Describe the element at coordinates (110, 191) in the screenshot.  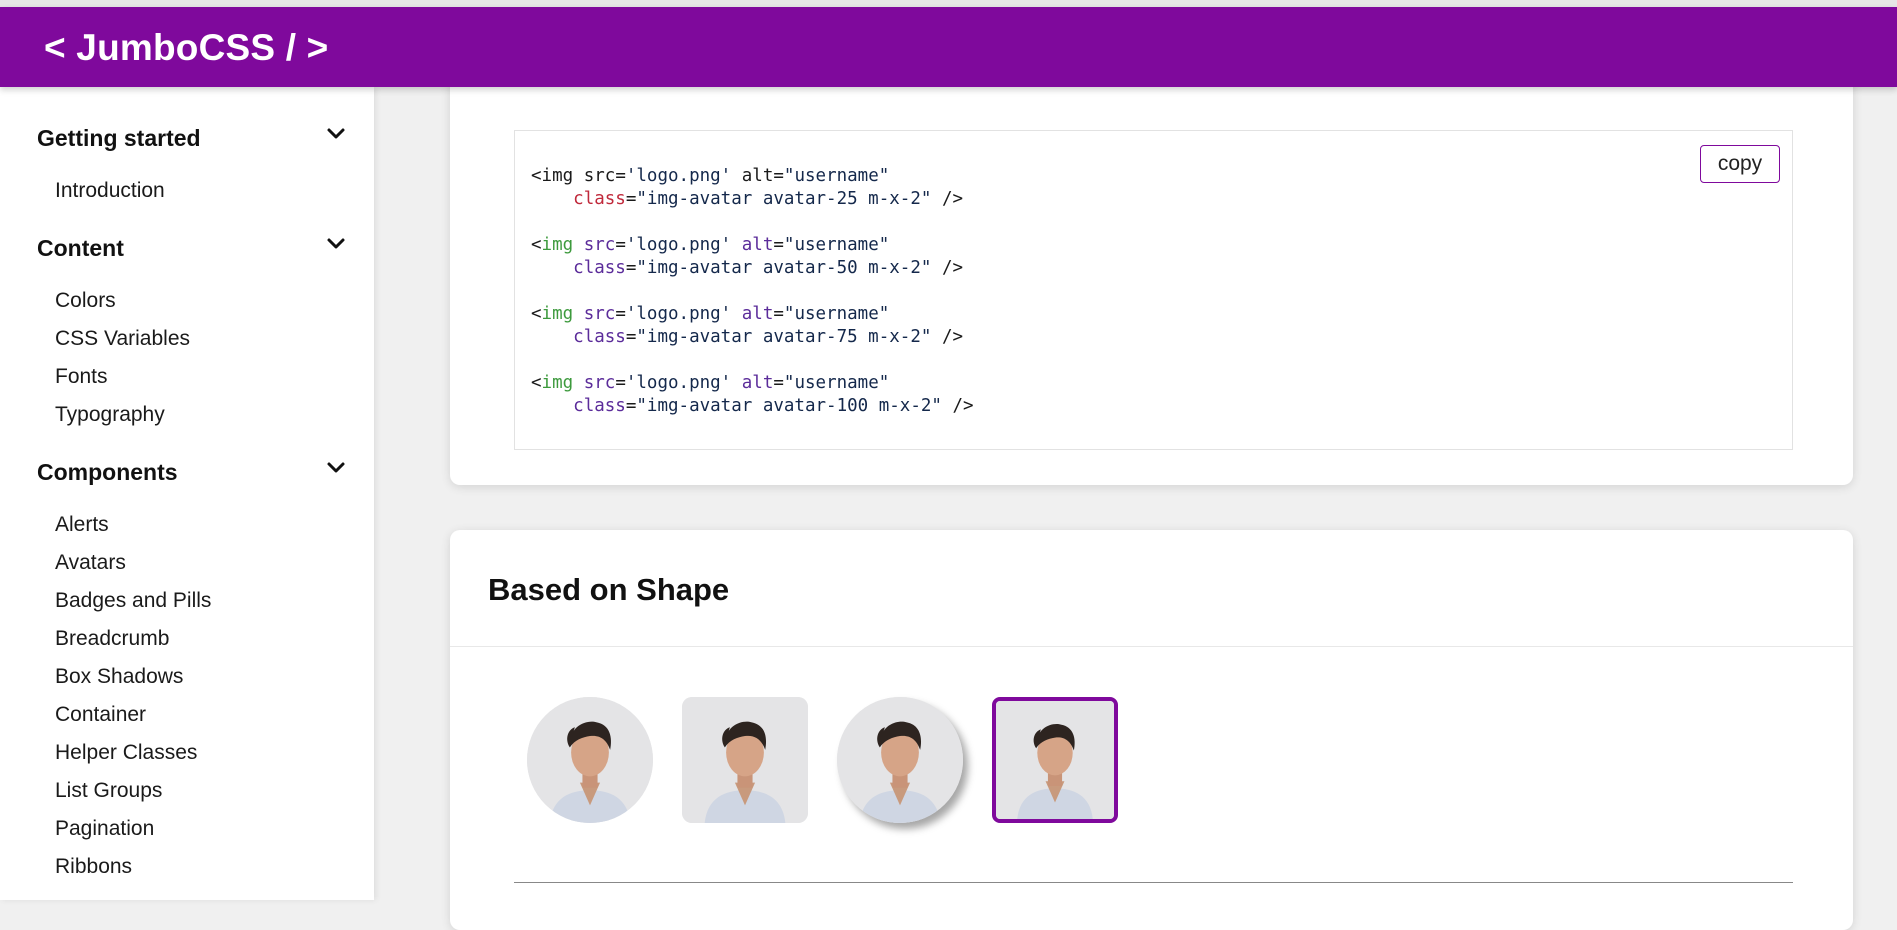
I see `sidebar-item-introduction: Introduction` at that location.